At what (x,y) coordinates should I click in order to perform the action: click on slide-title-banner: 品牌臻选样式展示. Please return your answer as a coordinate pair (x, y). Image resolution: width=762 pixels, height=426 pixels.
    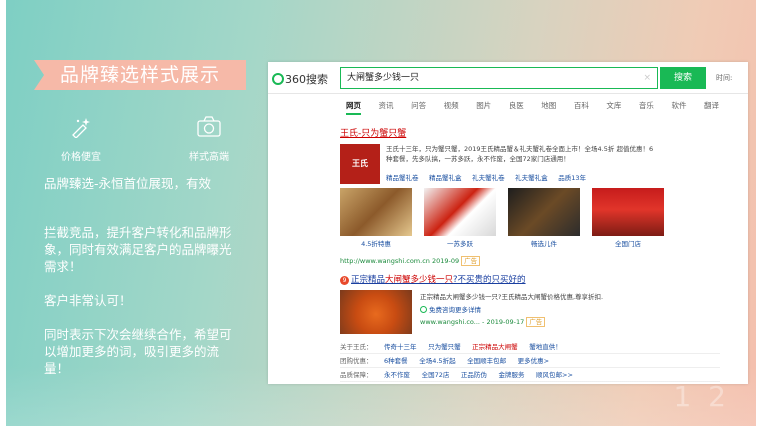
    Looking at the image, I should click on (140, 75).